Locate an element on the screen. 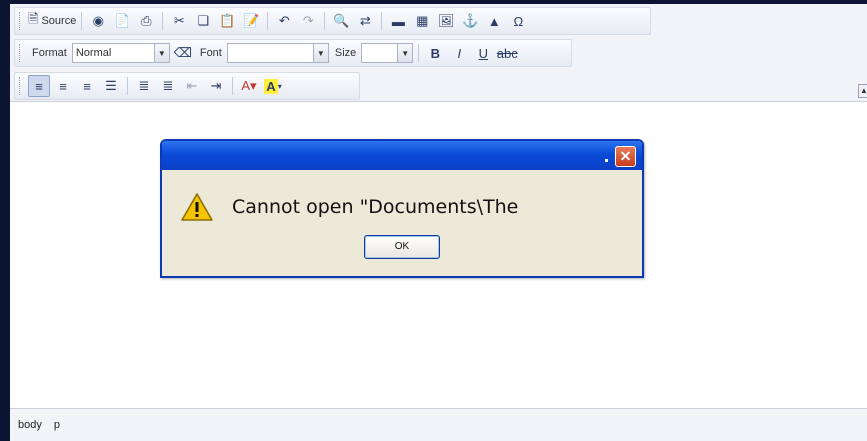 This screenshot has height=441, width=867. background-color-button: A ▾ is located at coordinates (273, 86).